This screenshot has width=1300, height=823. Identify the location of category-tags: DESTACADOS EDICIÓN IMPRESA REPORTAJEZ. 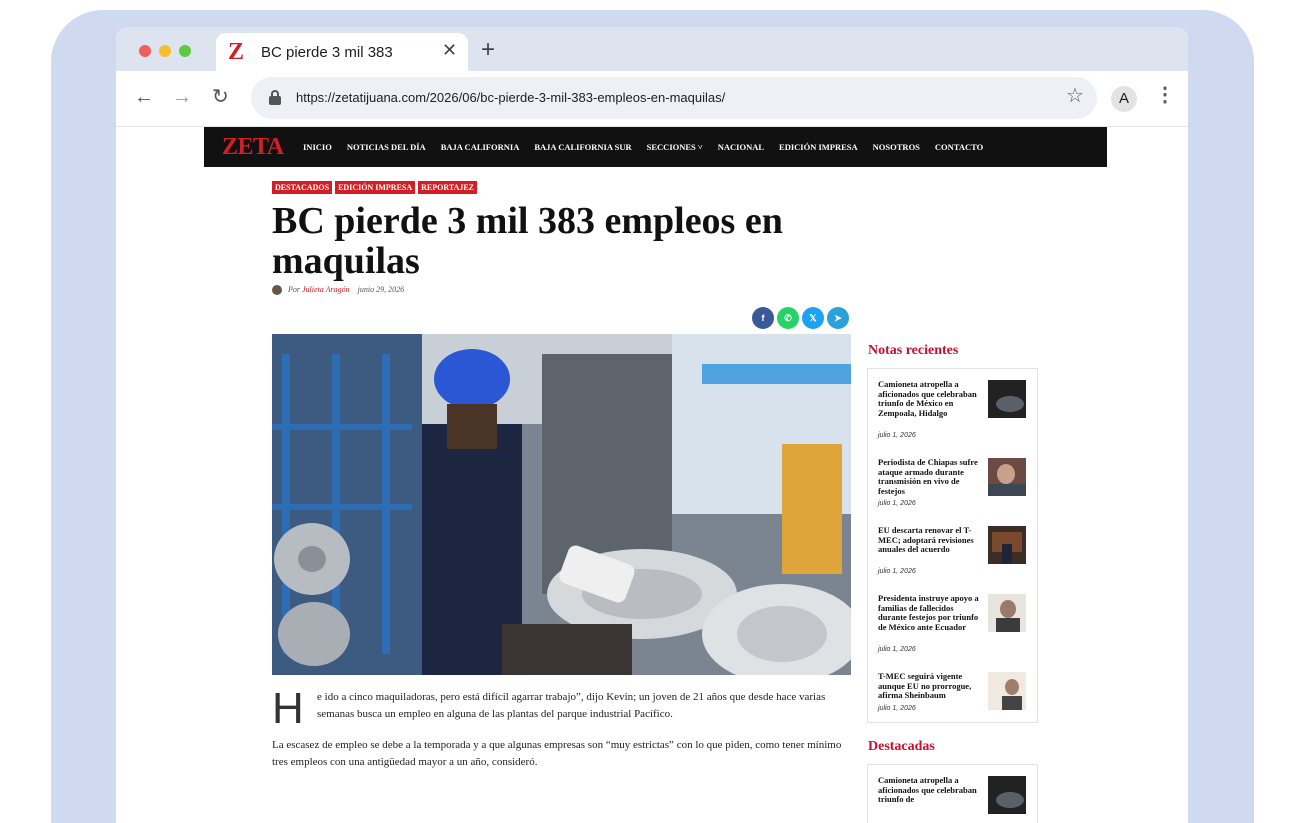
(376, 187).